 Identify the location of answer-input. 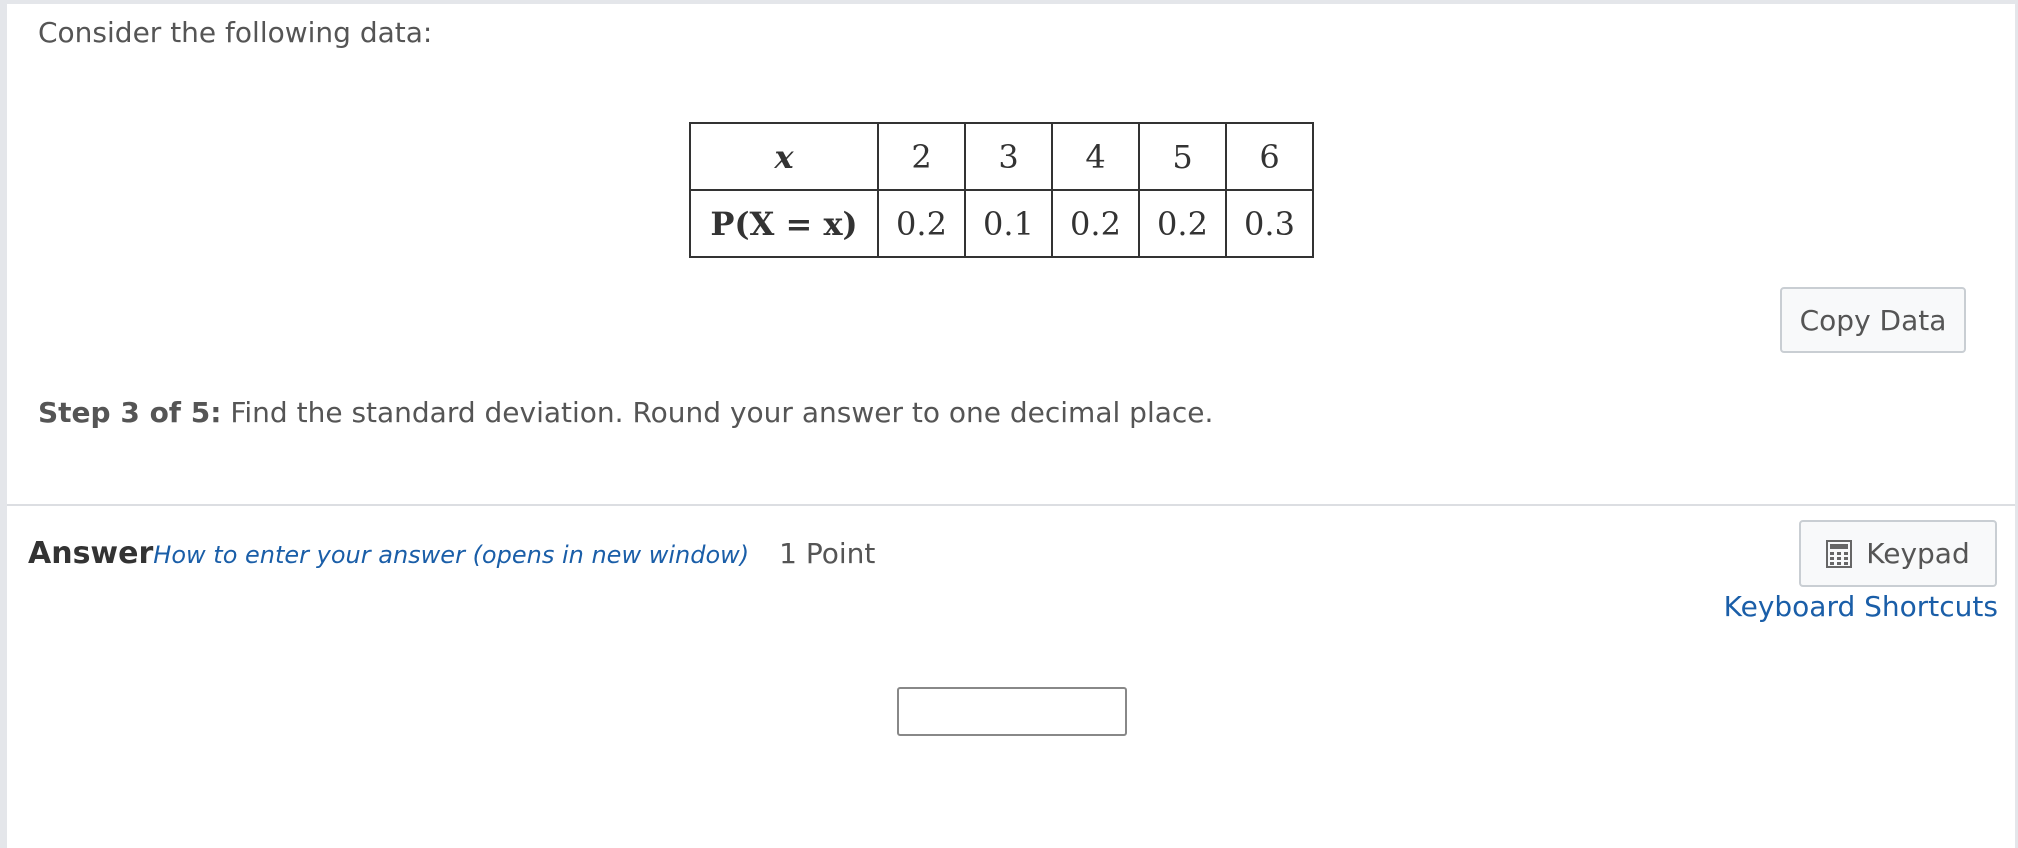
(1012, 711).